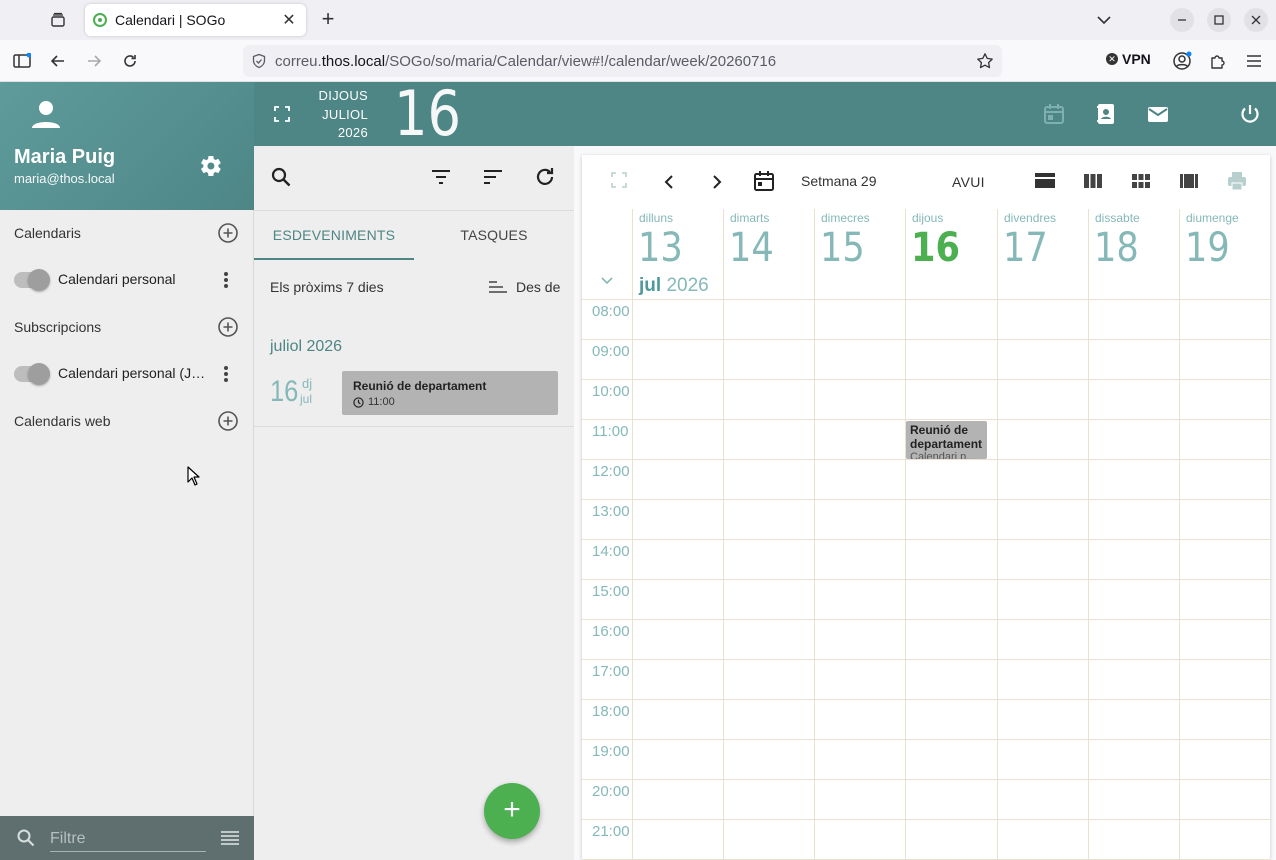 This screenshot has width=1276, height=860. What do you see at coordinates (926, 480) in the screenshot?
I see `hour-row: 12:00` at bounding box center [926, 480].